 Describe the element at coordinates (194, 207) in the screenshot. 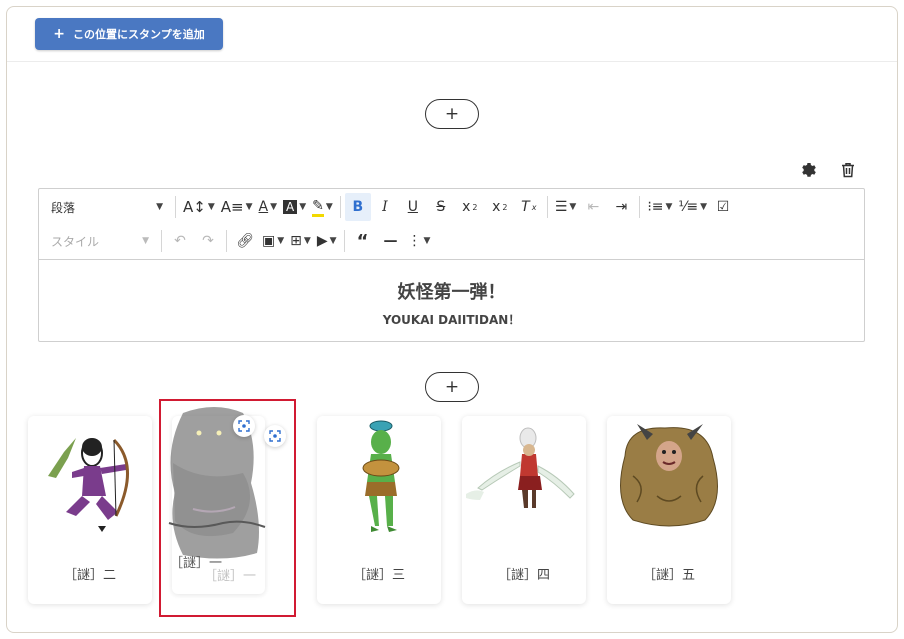

I see `font-size-icon: A↕` at that location.